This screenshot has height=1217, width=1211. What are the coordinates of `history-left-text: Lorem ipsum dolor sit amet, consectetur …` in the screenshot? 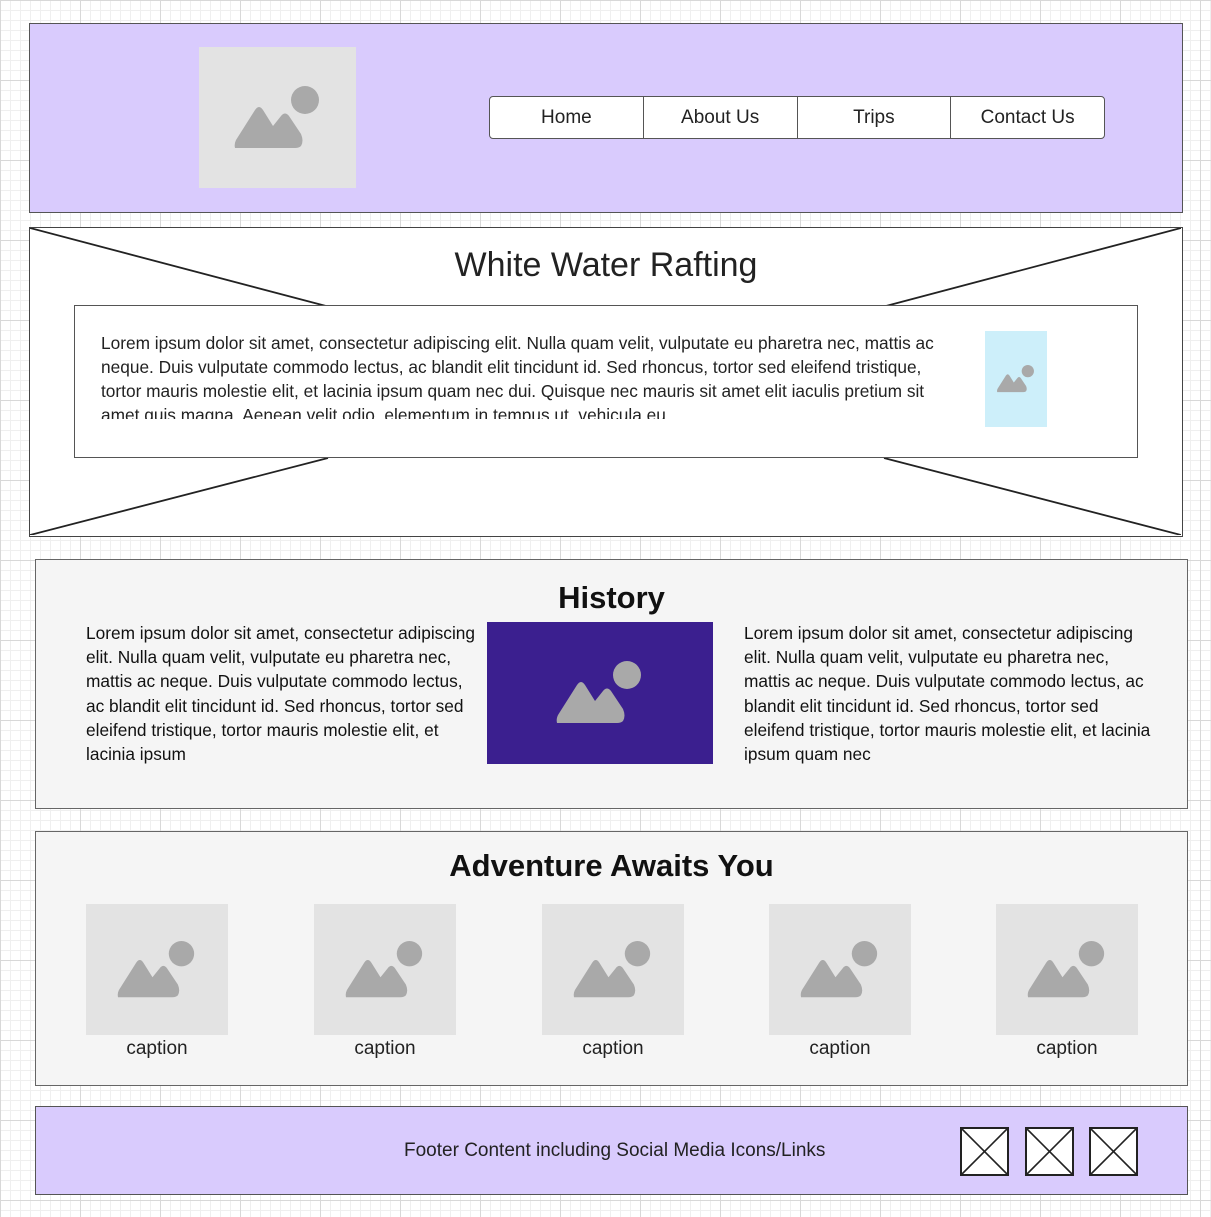 It's located at (281, 694).